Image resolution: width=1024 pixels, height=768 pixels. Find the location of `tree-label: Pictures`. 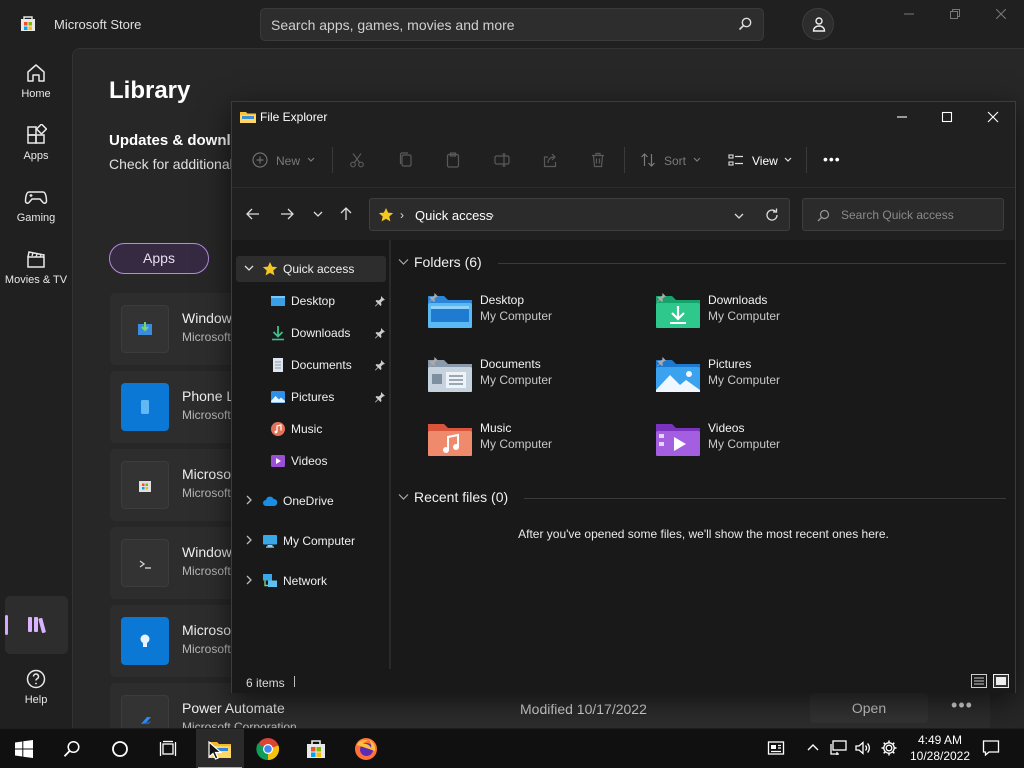

tree-label: Pictures is located at coordinates (313, 397).